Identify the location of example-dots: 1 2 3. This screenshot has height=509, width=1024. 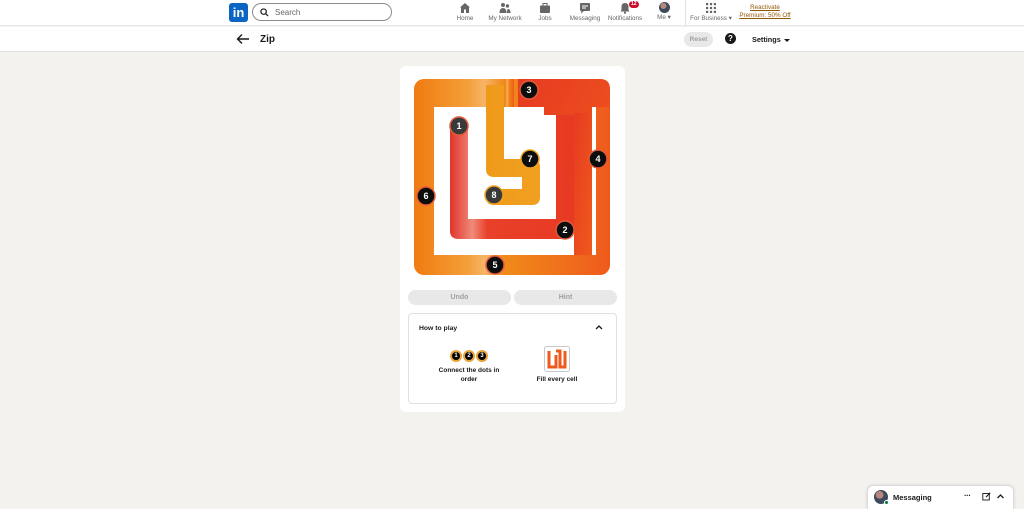
(469, 356).